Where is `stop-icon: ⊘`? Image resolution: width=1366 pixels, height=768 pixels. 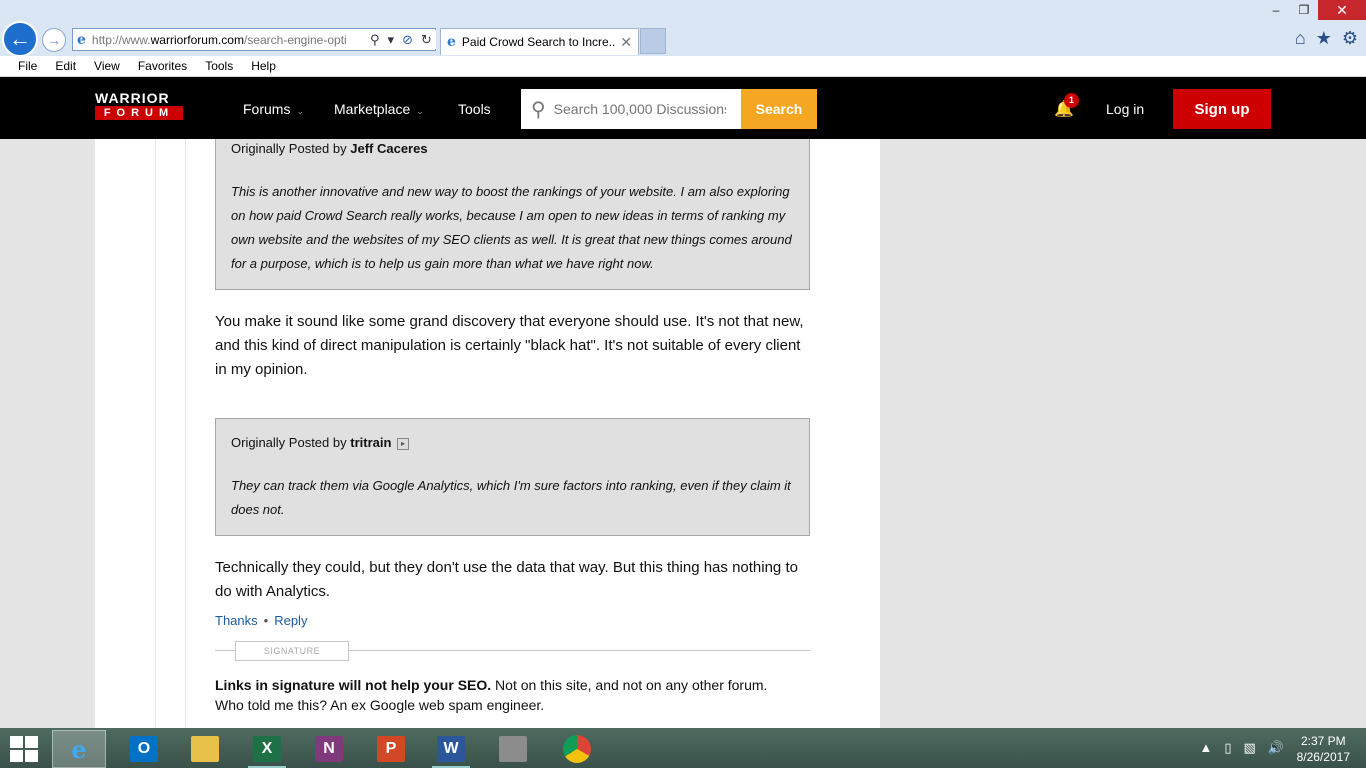 stop-icon: ⊘ is located at coordinates (407, 40).